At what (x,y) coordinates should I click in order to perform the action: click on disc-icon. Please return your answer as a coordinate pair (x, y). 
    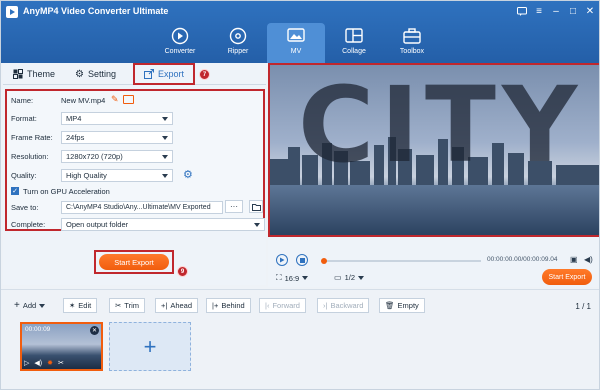
    Looking at the image, I should click on (238, 36).